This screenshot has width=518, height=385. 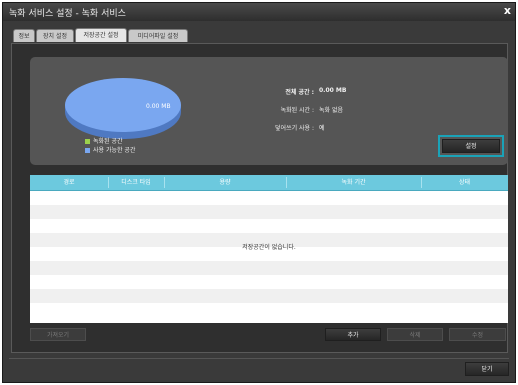 What do you see at coordinates (259, 358) in the screenshot?
I see `footer-divider` at bounding box center [259, 358].